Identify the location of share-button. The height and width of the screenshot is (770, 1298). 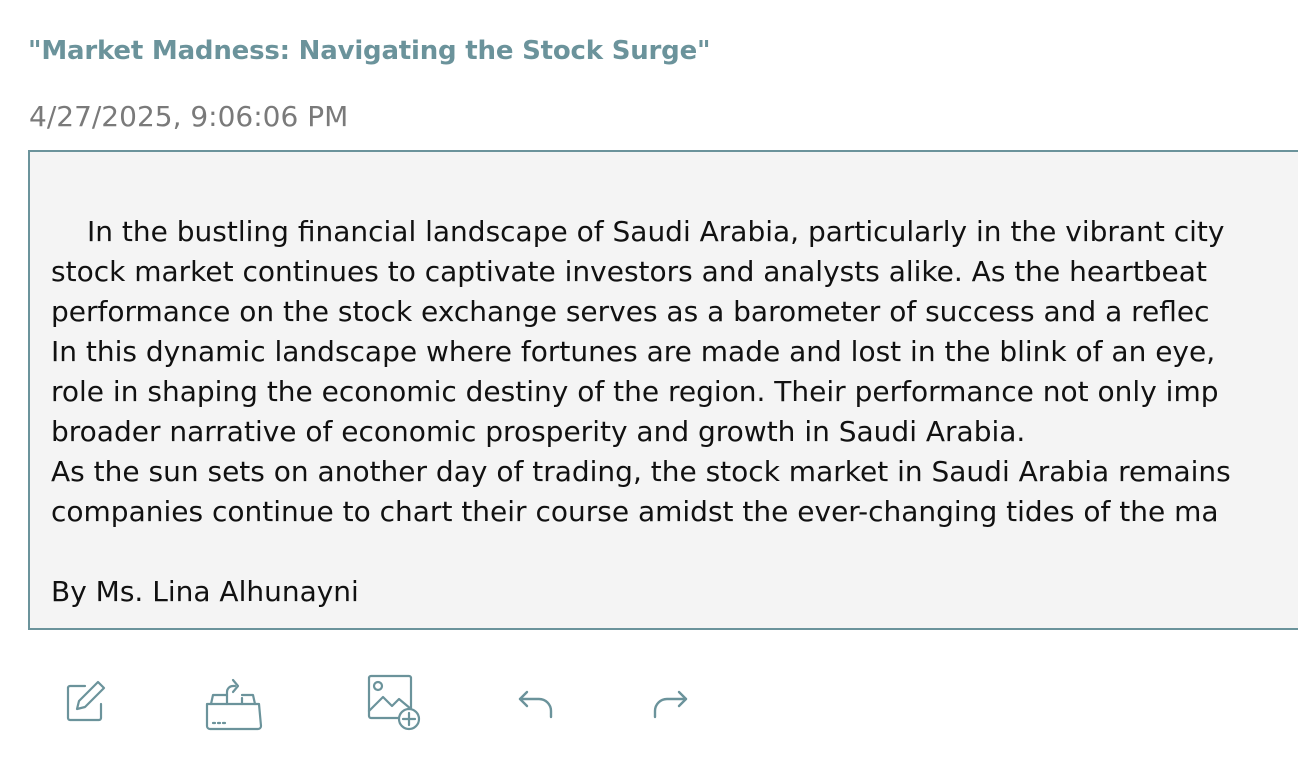
(234, 702).